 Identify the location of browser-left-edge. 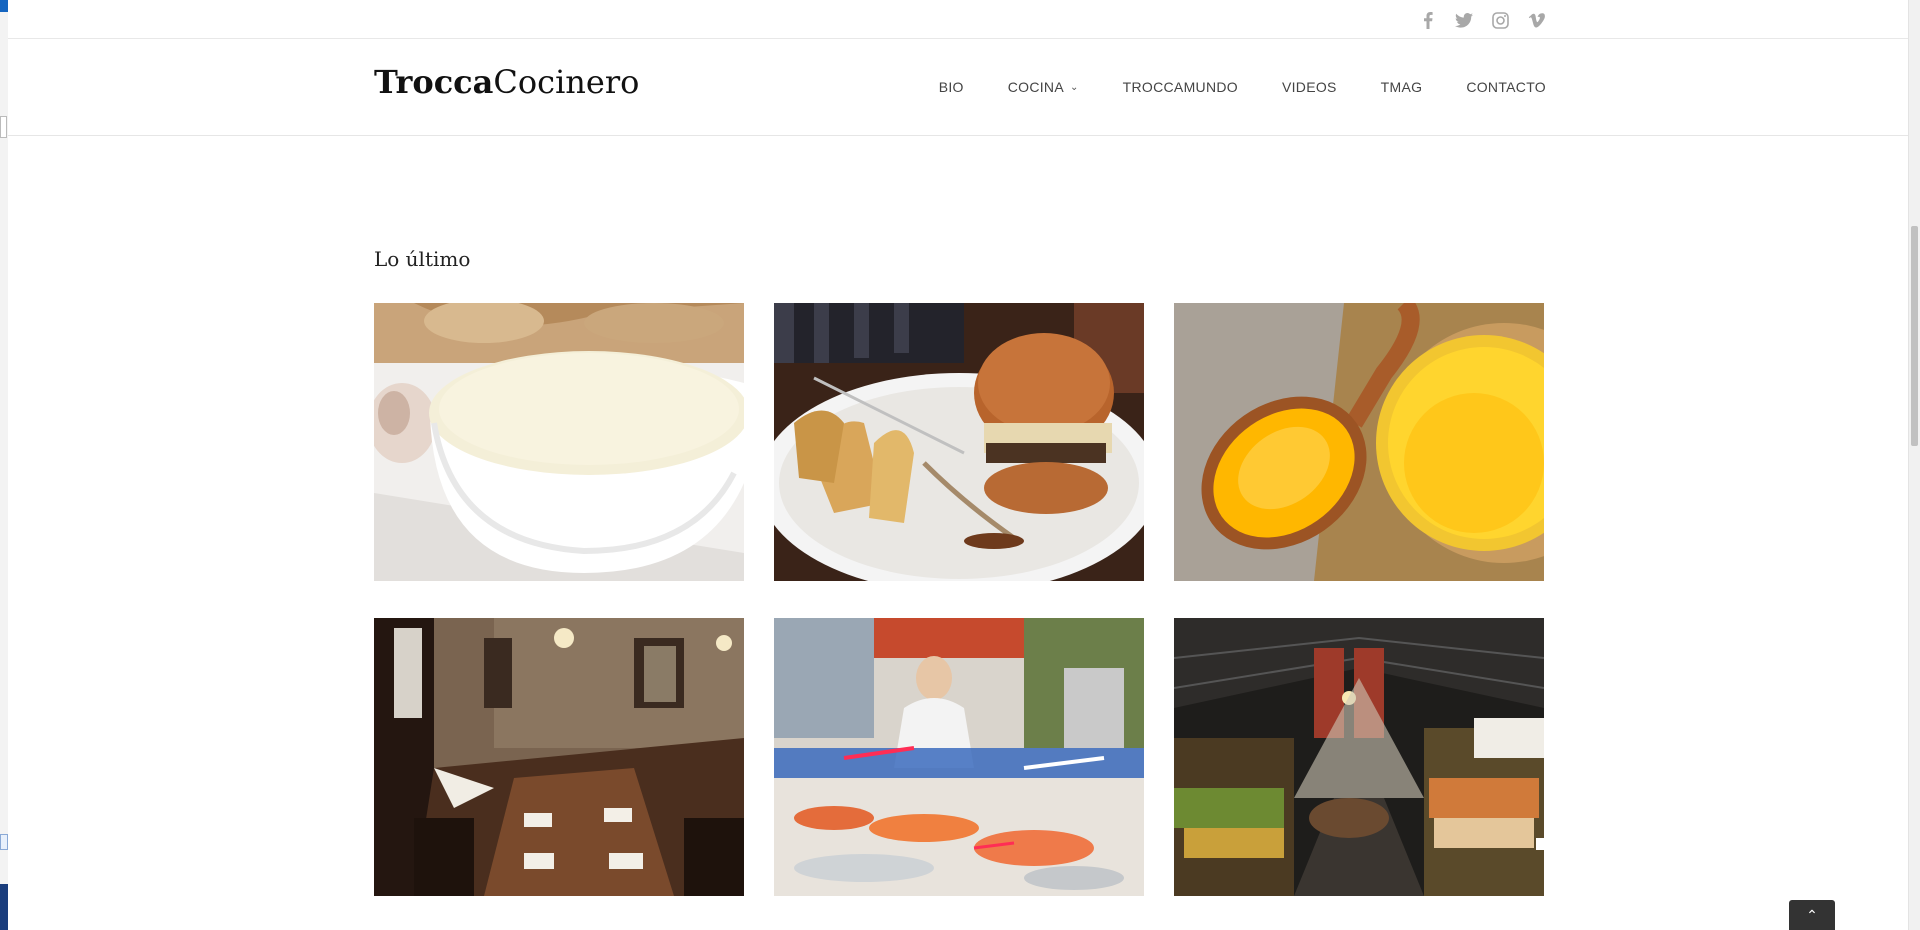
(4, 465).